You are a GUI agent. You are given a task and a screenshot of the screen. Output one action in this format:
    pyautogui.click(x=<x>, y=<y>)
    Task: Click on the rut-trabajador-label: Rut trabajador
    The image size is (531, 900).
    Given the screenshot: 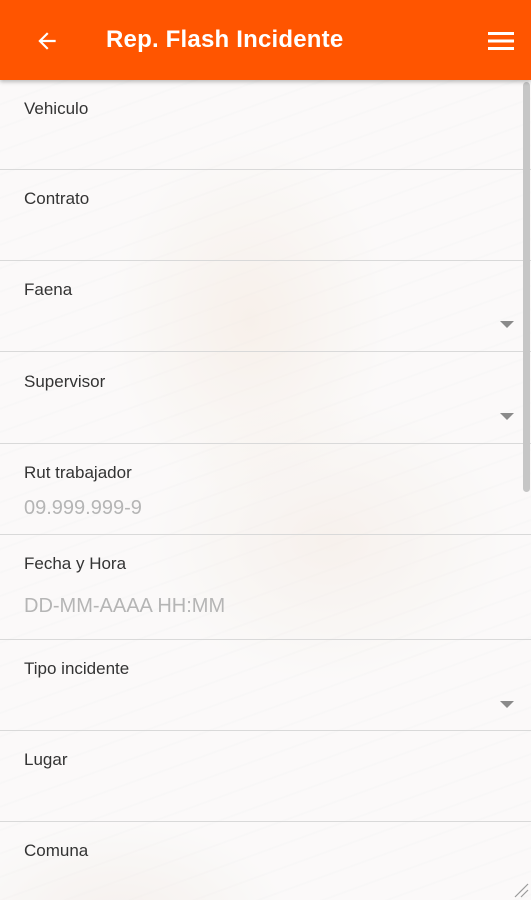 What is the action you would take?
    pyautogui.click(x=78, y=472)
    